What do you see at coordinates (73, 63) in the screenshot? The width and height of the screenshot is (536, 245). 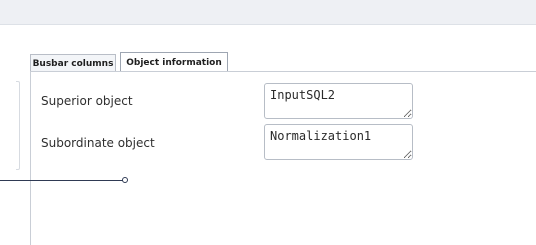 I see `tab-busbar-columns: Busbar columns` at bounding box center [73, 63].